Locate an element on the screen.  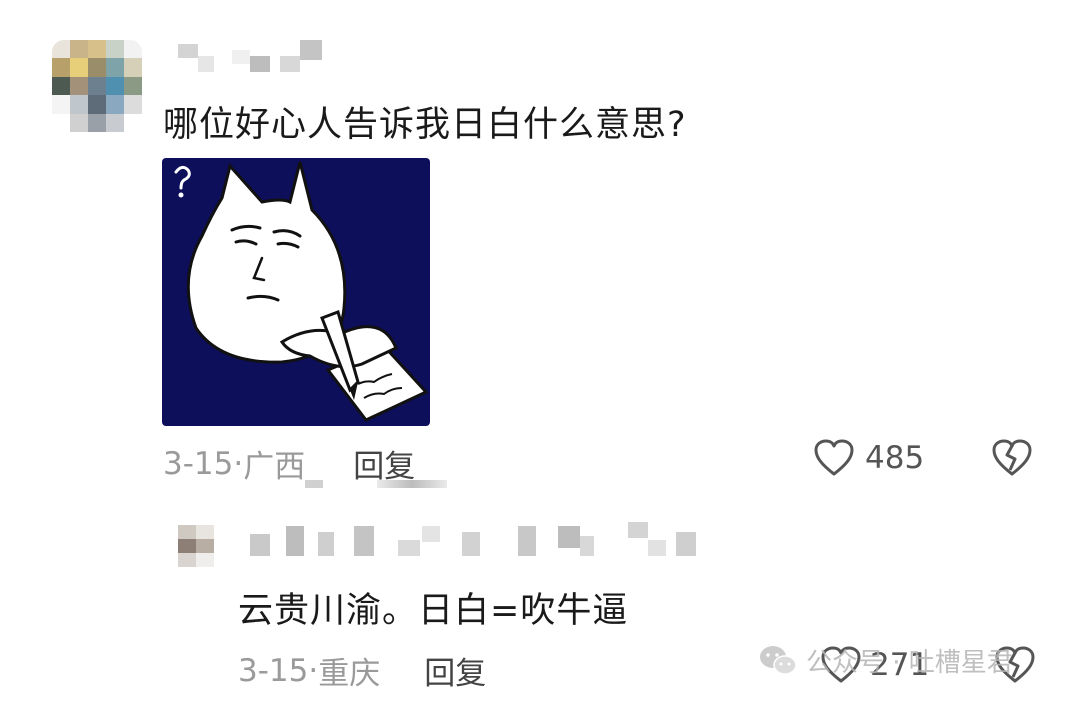
broken-heart-icon is located at coordinates (1012, 457).